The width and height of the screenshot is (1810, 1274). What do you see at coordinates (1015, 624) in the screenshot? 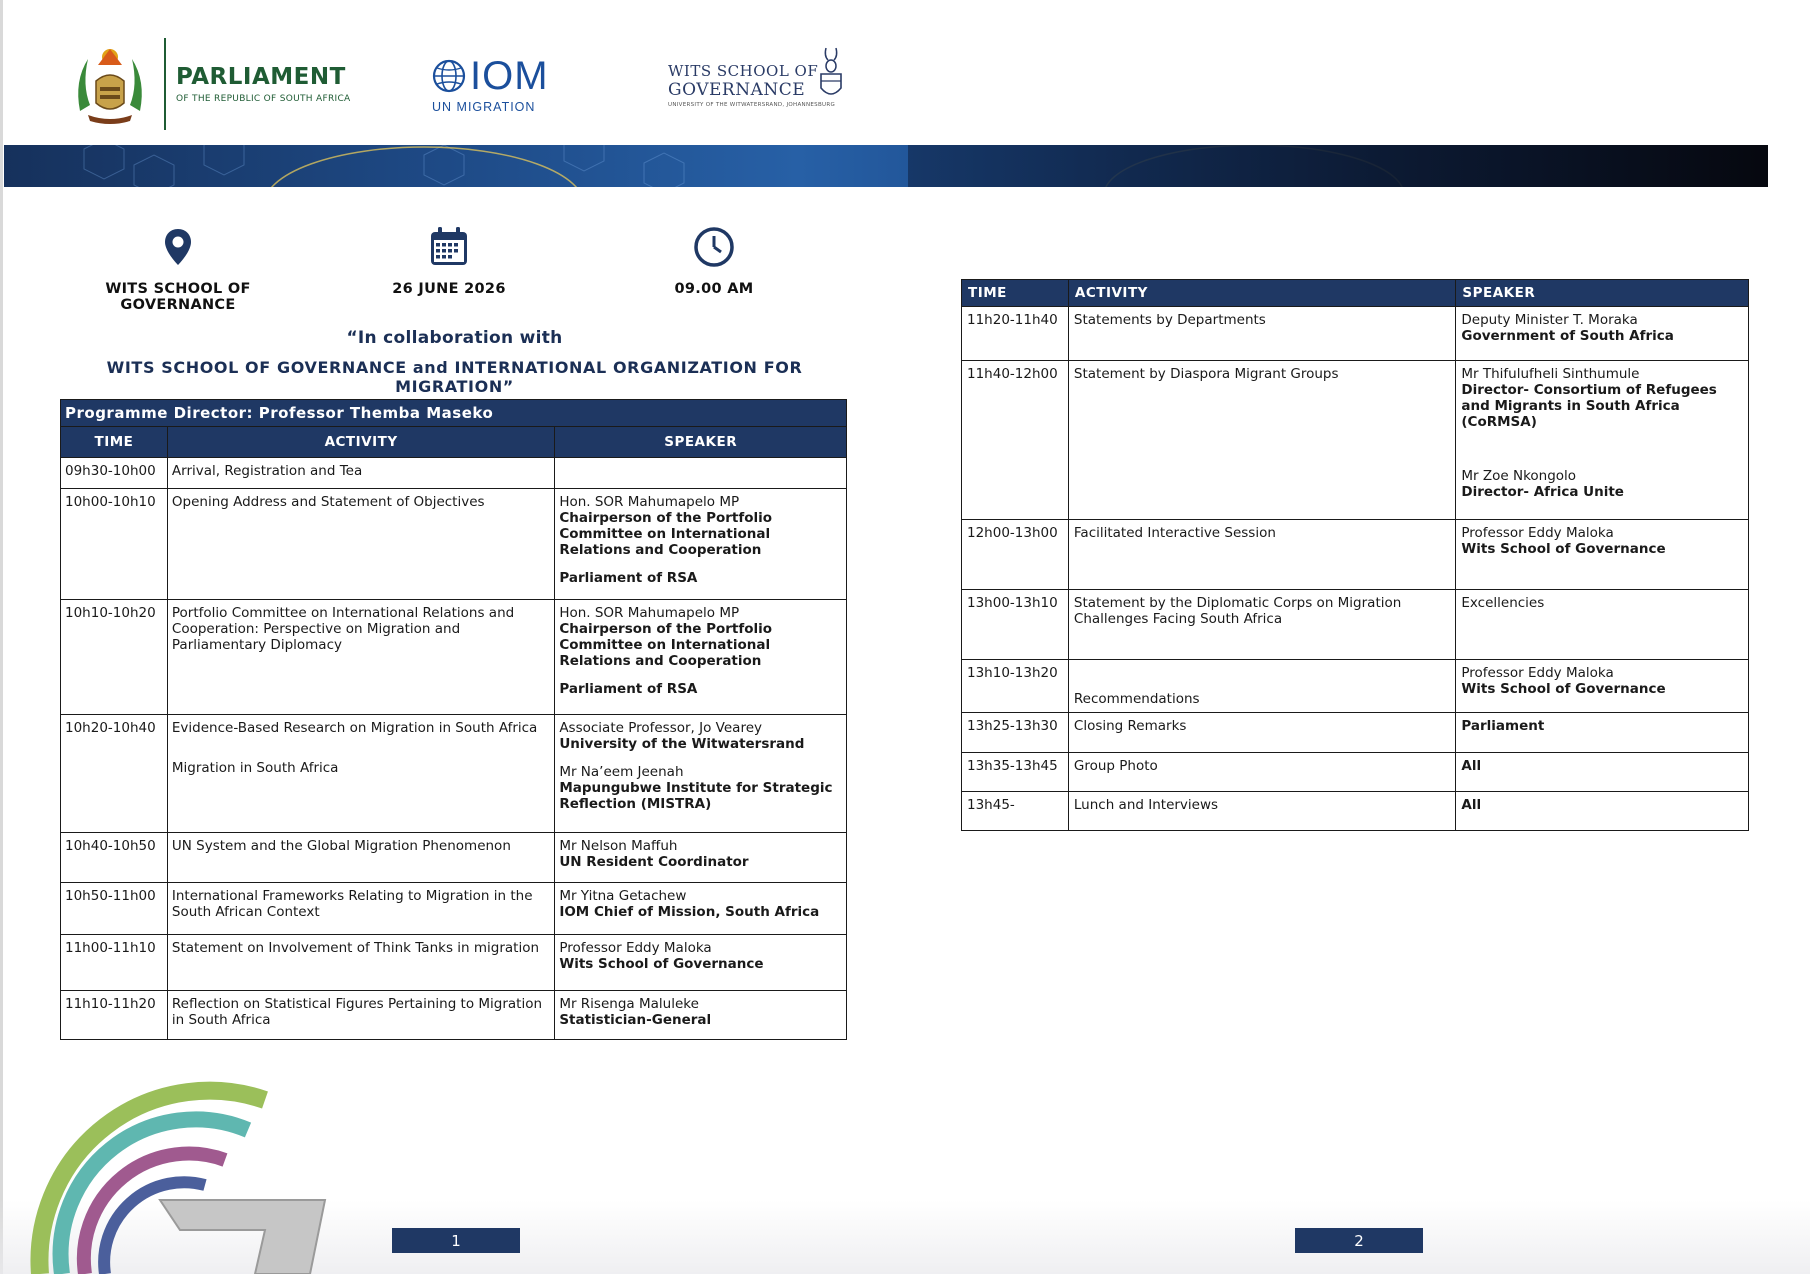
I see `time-cell: 13h00-13h10` at bounding box center [1015, 624].